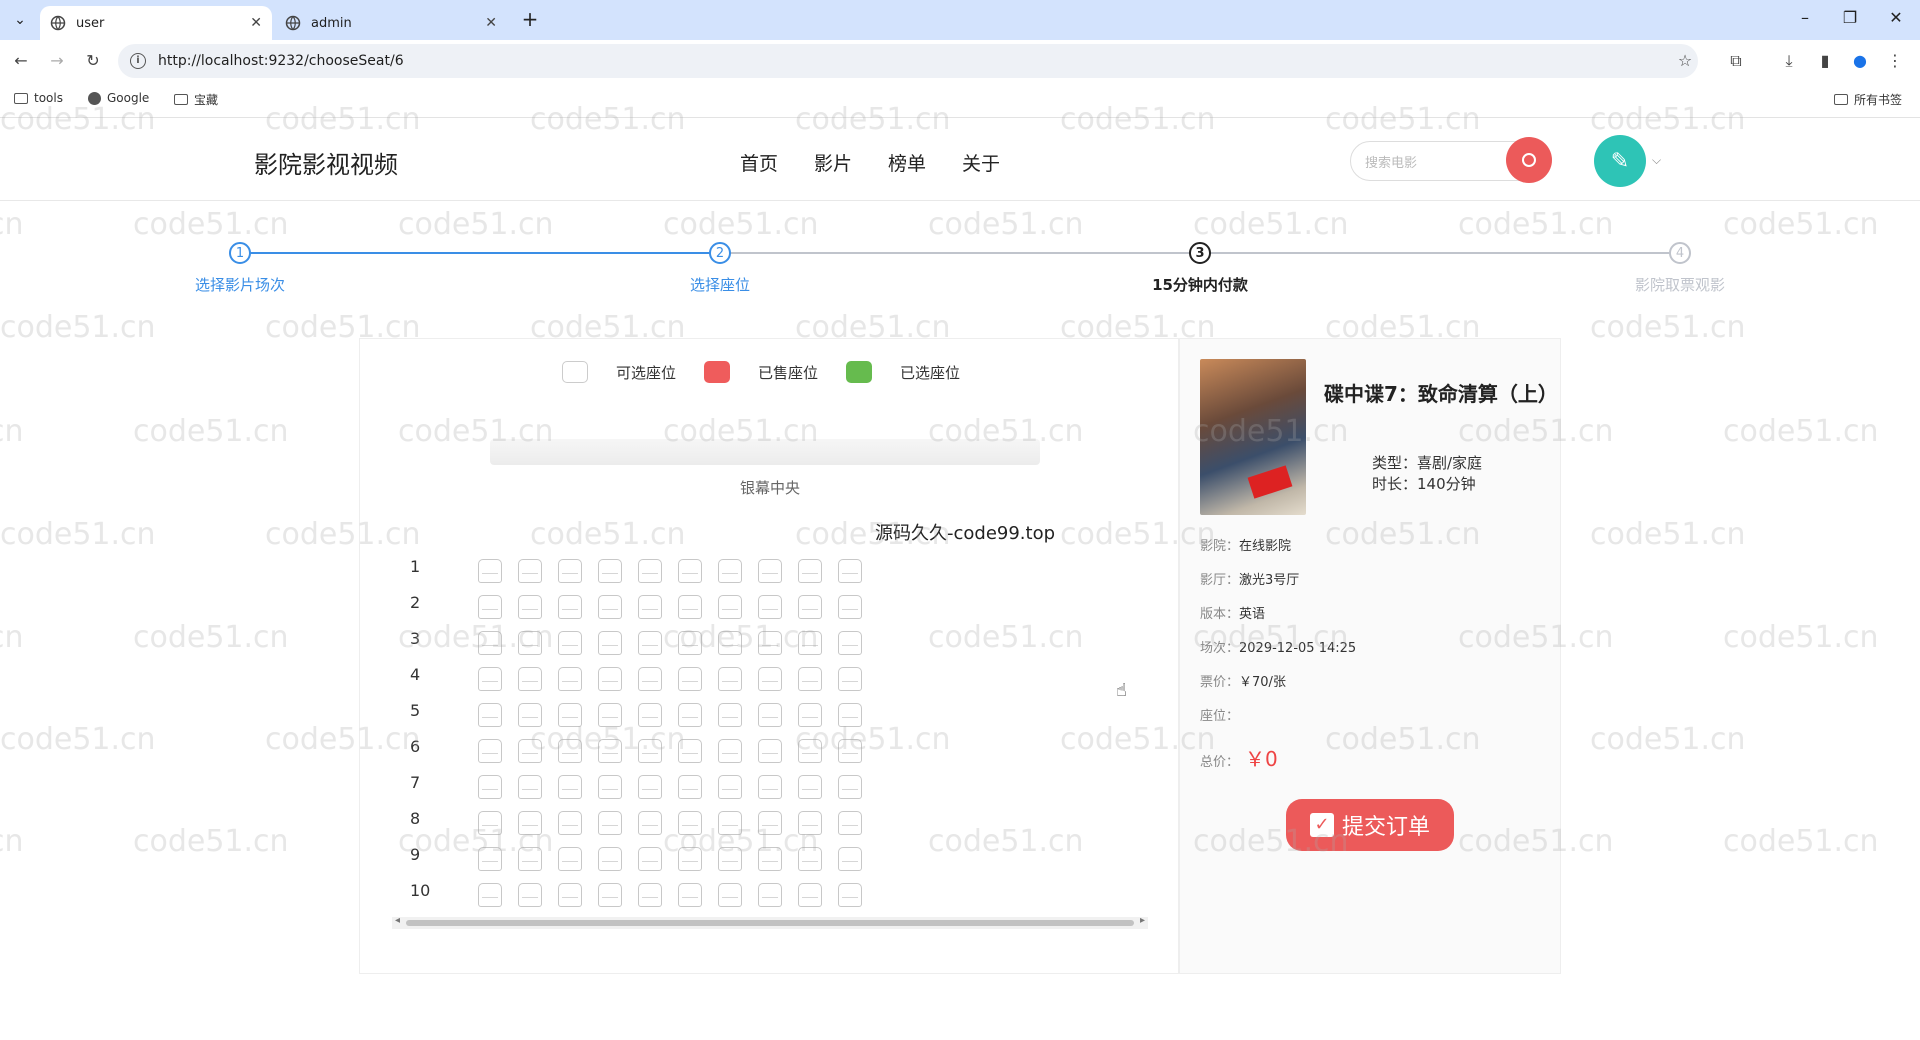 This screenshot has height=1040, width=1920. What do you see at coordinates (1805, 17) in the screenshot?
I see `minimize-icon: –` at bounding box center [1805, 17].